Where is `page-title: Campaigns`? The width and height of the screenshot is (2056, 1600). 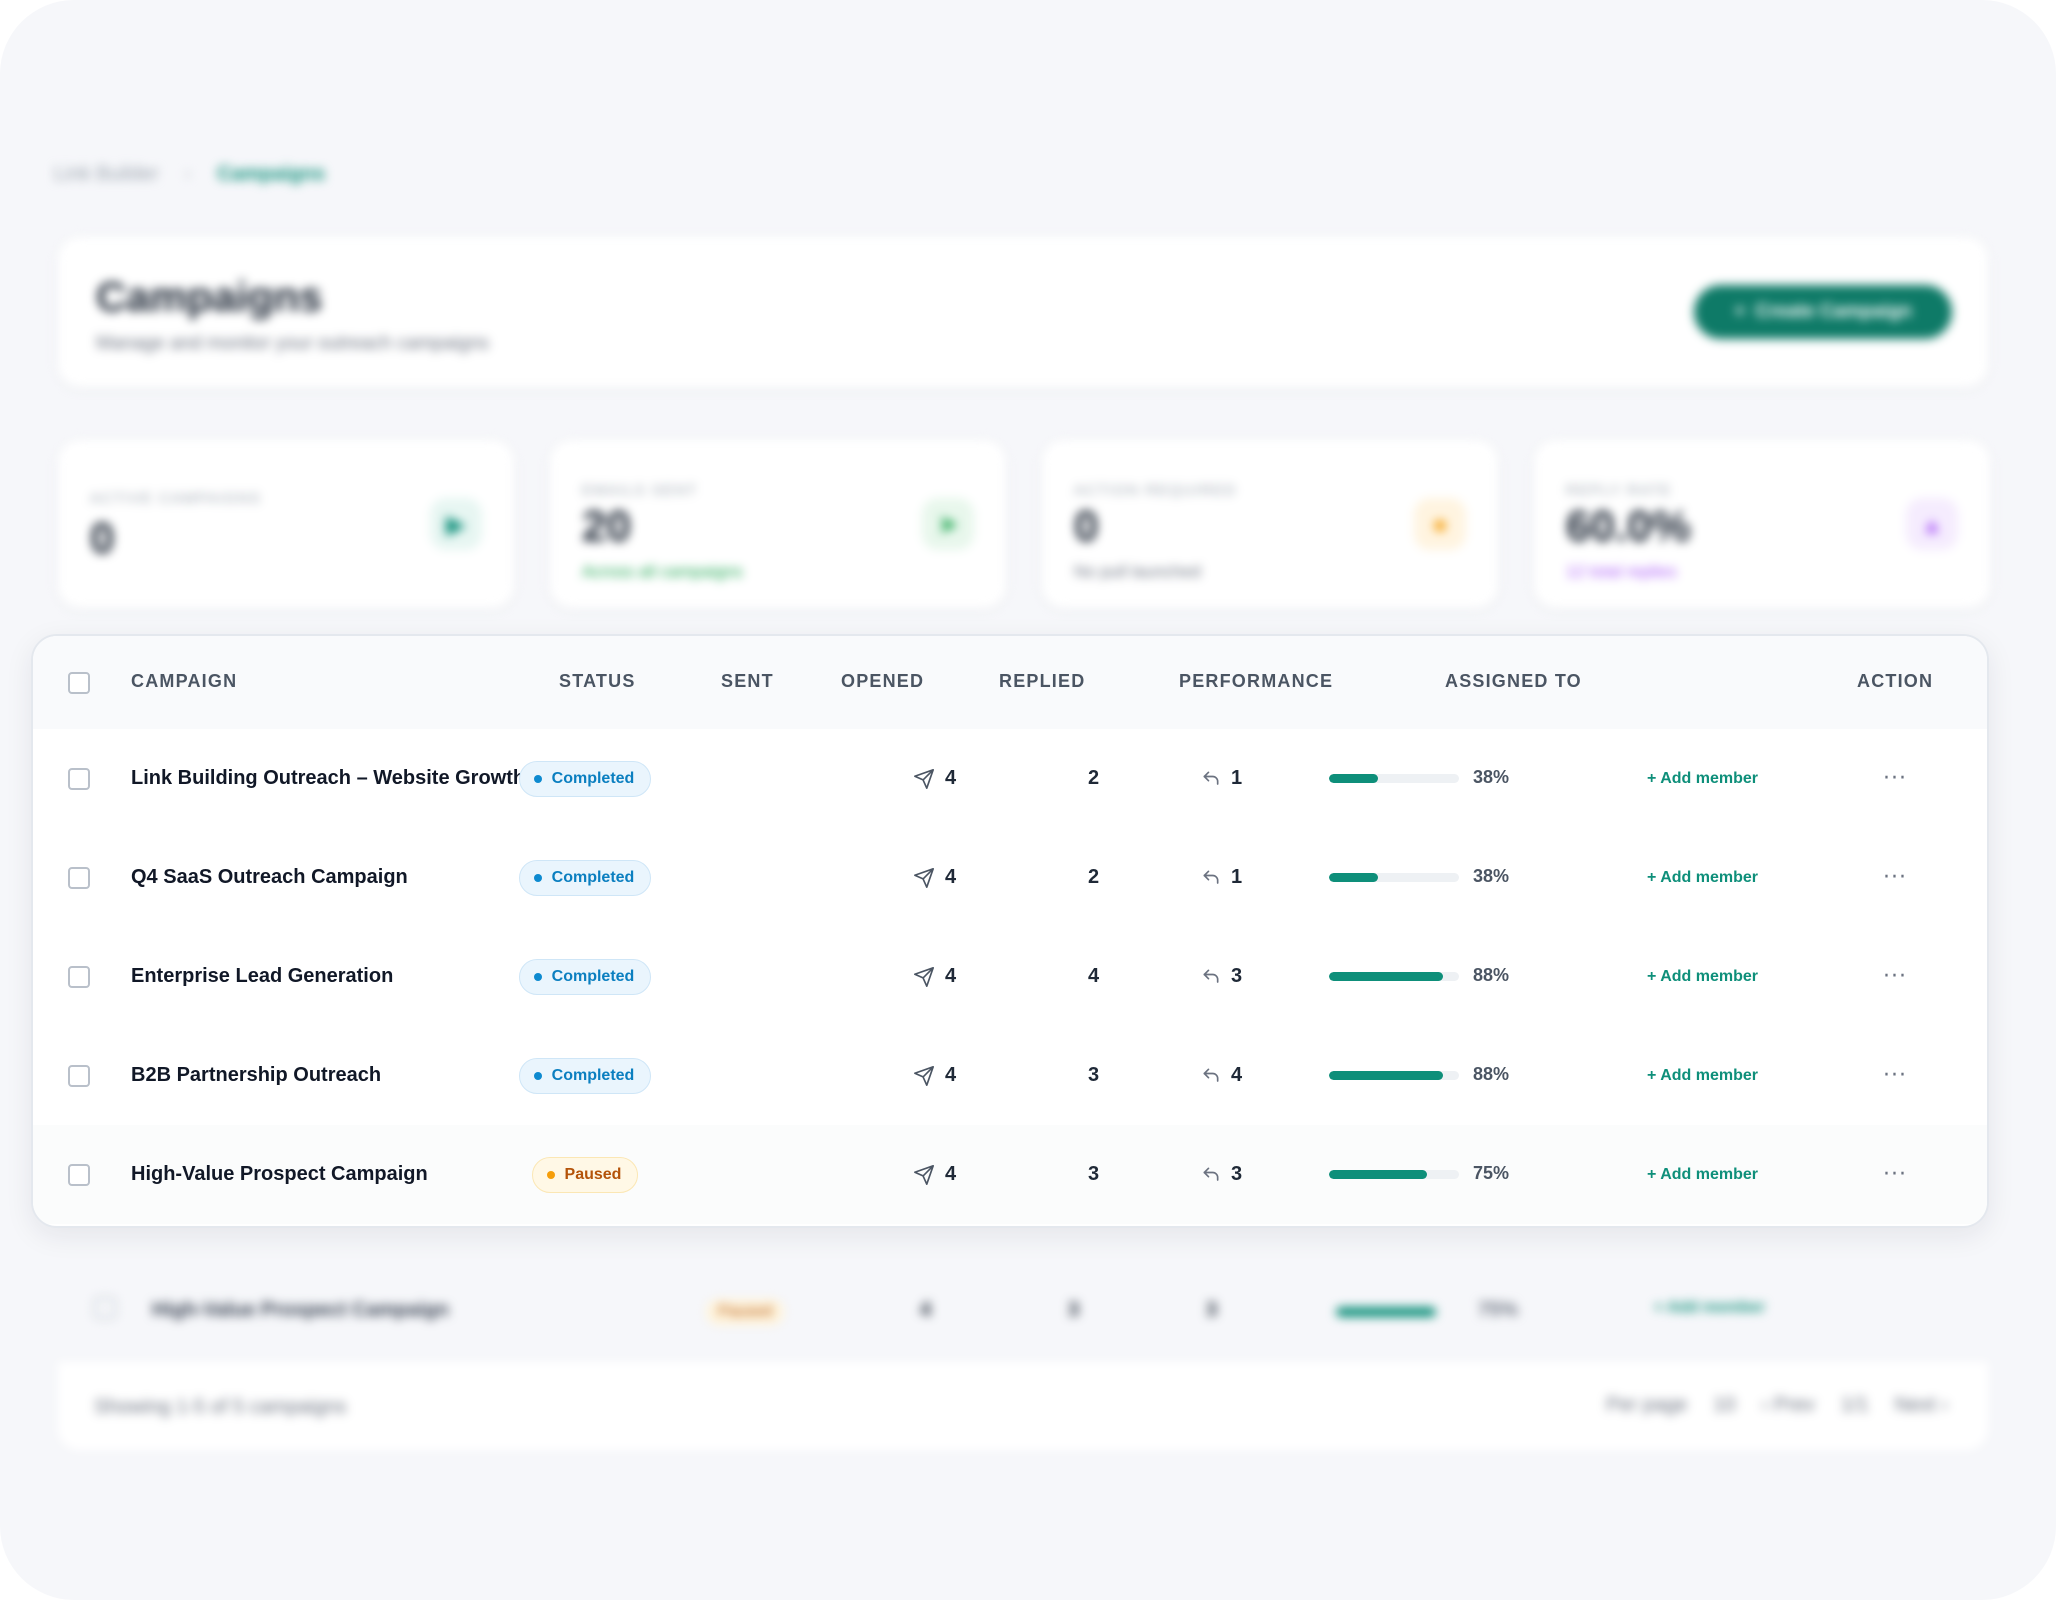 page-title: Campaigns is located at coordinates (209, 296).